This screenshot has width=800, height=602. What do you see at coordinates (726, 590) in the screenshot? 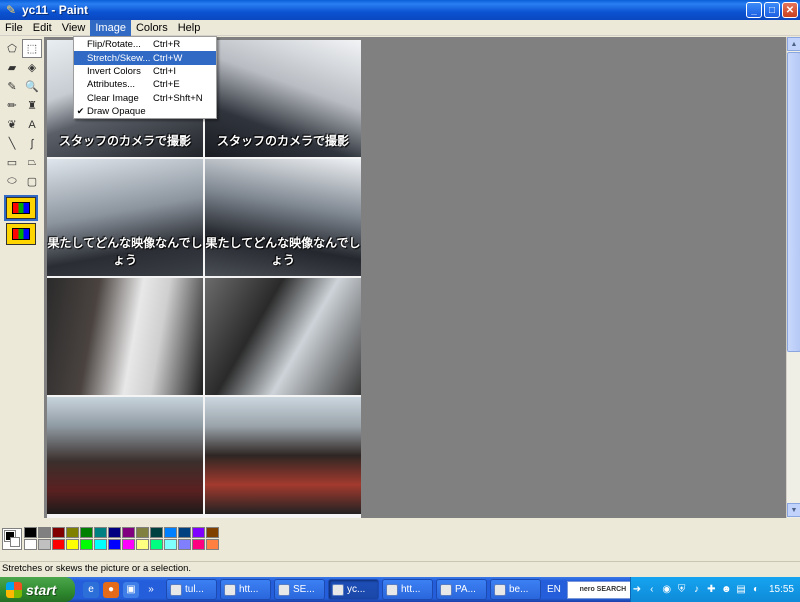
I see `user-icon: ☻` at bounding box center [726, 590].